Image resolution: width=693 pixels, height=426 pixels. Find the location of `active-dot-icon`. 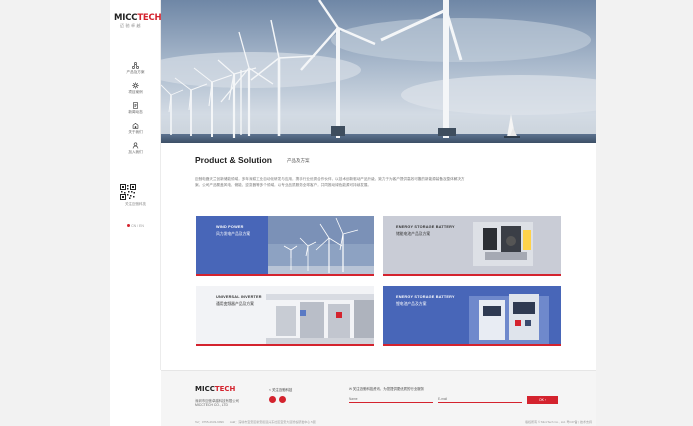

active-dot-icon is located at coordinates (129, 225).